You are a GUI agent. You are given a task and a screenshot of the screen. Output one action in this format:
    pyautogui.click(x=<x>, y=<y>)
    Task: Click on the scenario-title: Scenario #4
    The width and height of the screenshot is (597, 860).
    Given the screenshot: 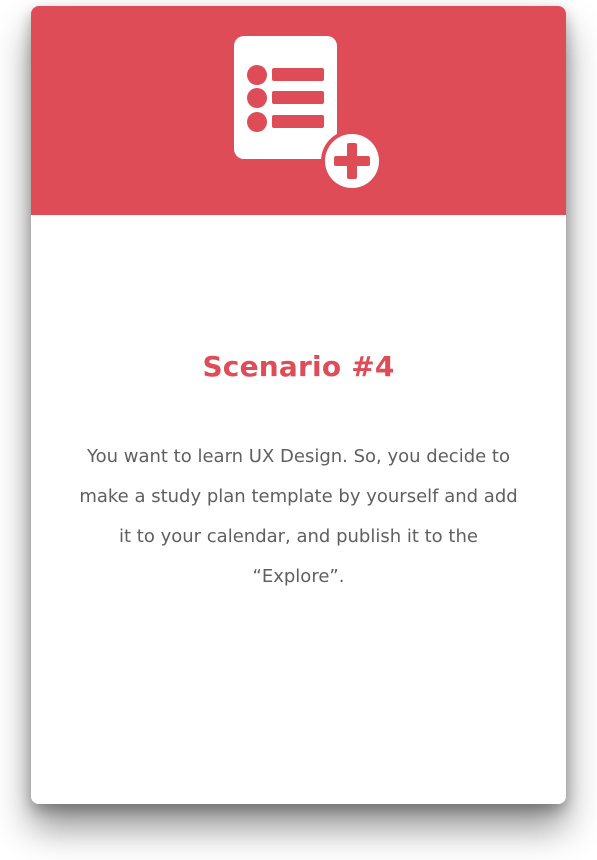 What is the action you would take?
    pyautogui.click(x=298, y=366)
    